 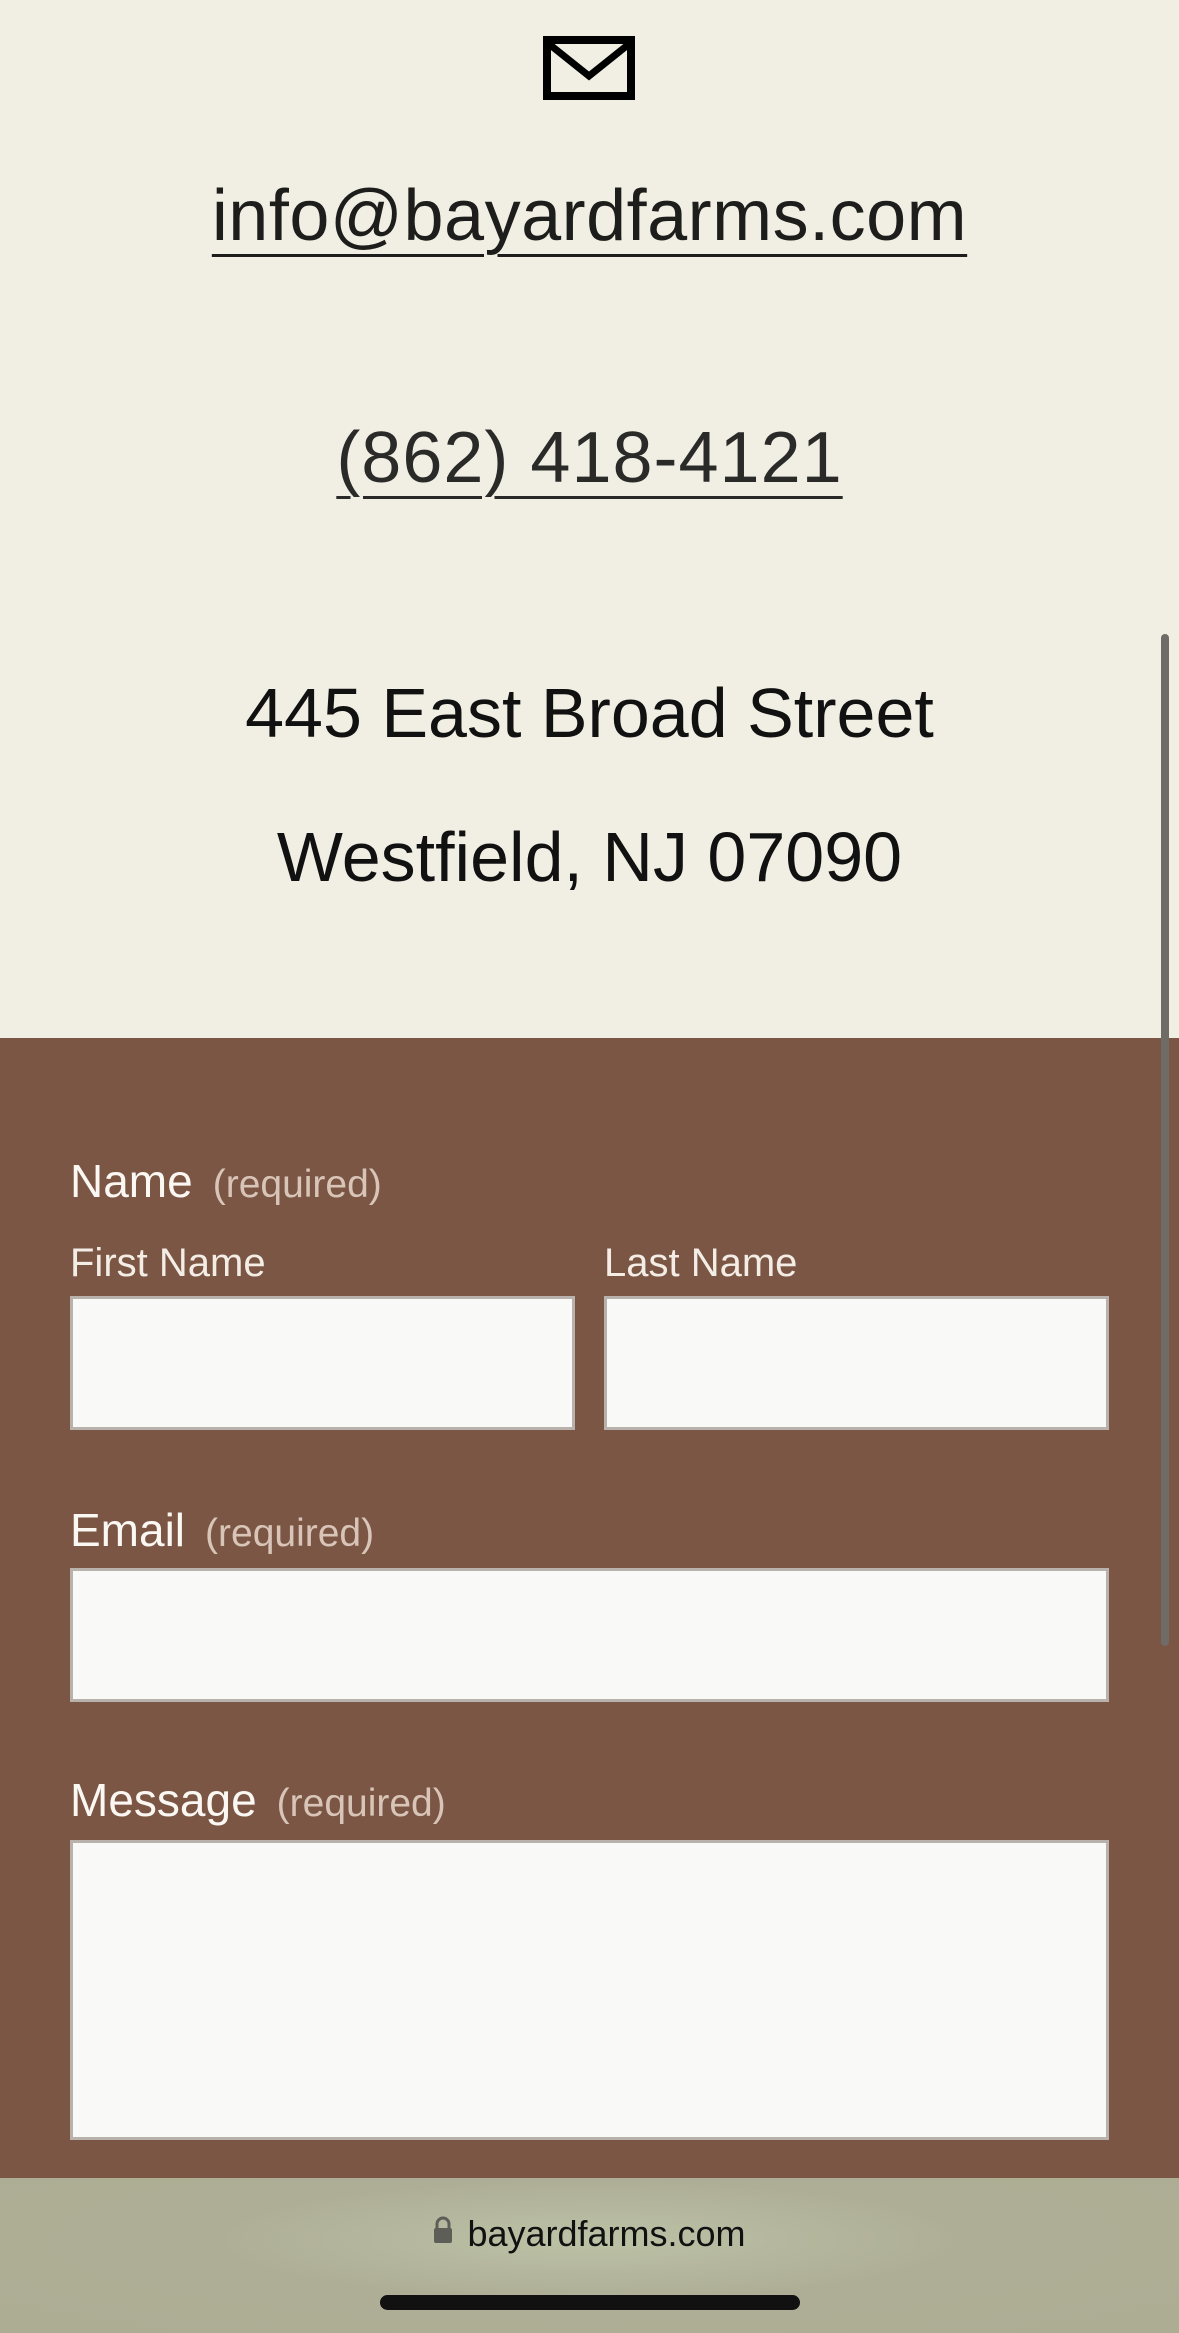 I want to click on url-text: bayardfarms.com, so click(x=606, y=2233).